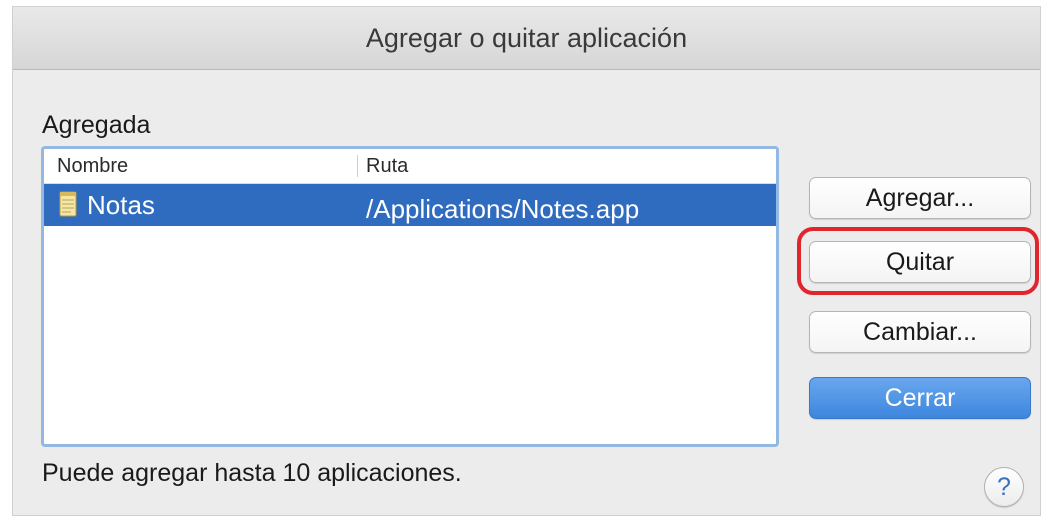 The width and height of the screenshot is (1051, 524). What do you see at coordinates (920, 398) in the screenshot?
I see `close-button: Cerrar` at bounding box center [920, 398].